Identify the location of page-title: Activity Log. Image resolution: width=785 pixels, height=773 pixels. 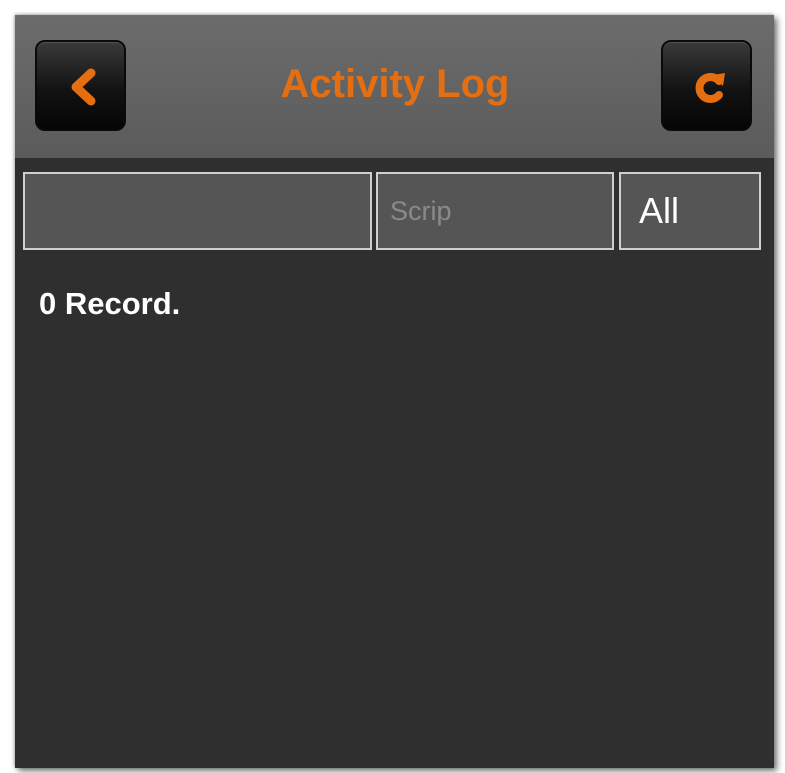
(395, 84).